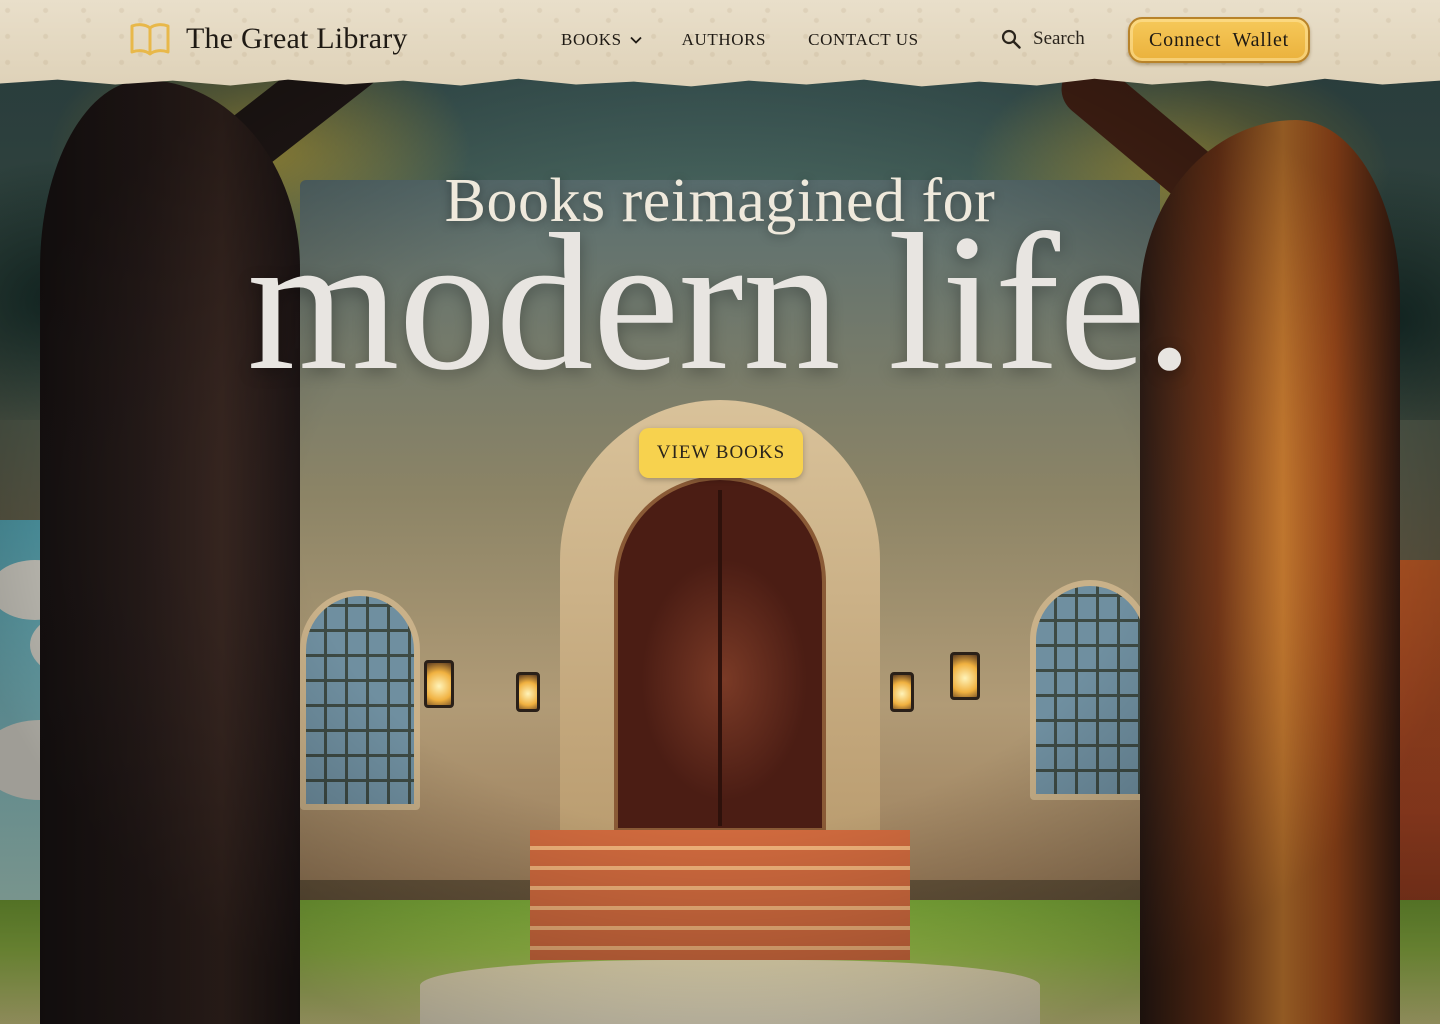  I want to click on hero-title: modern life., so click(720, 302).